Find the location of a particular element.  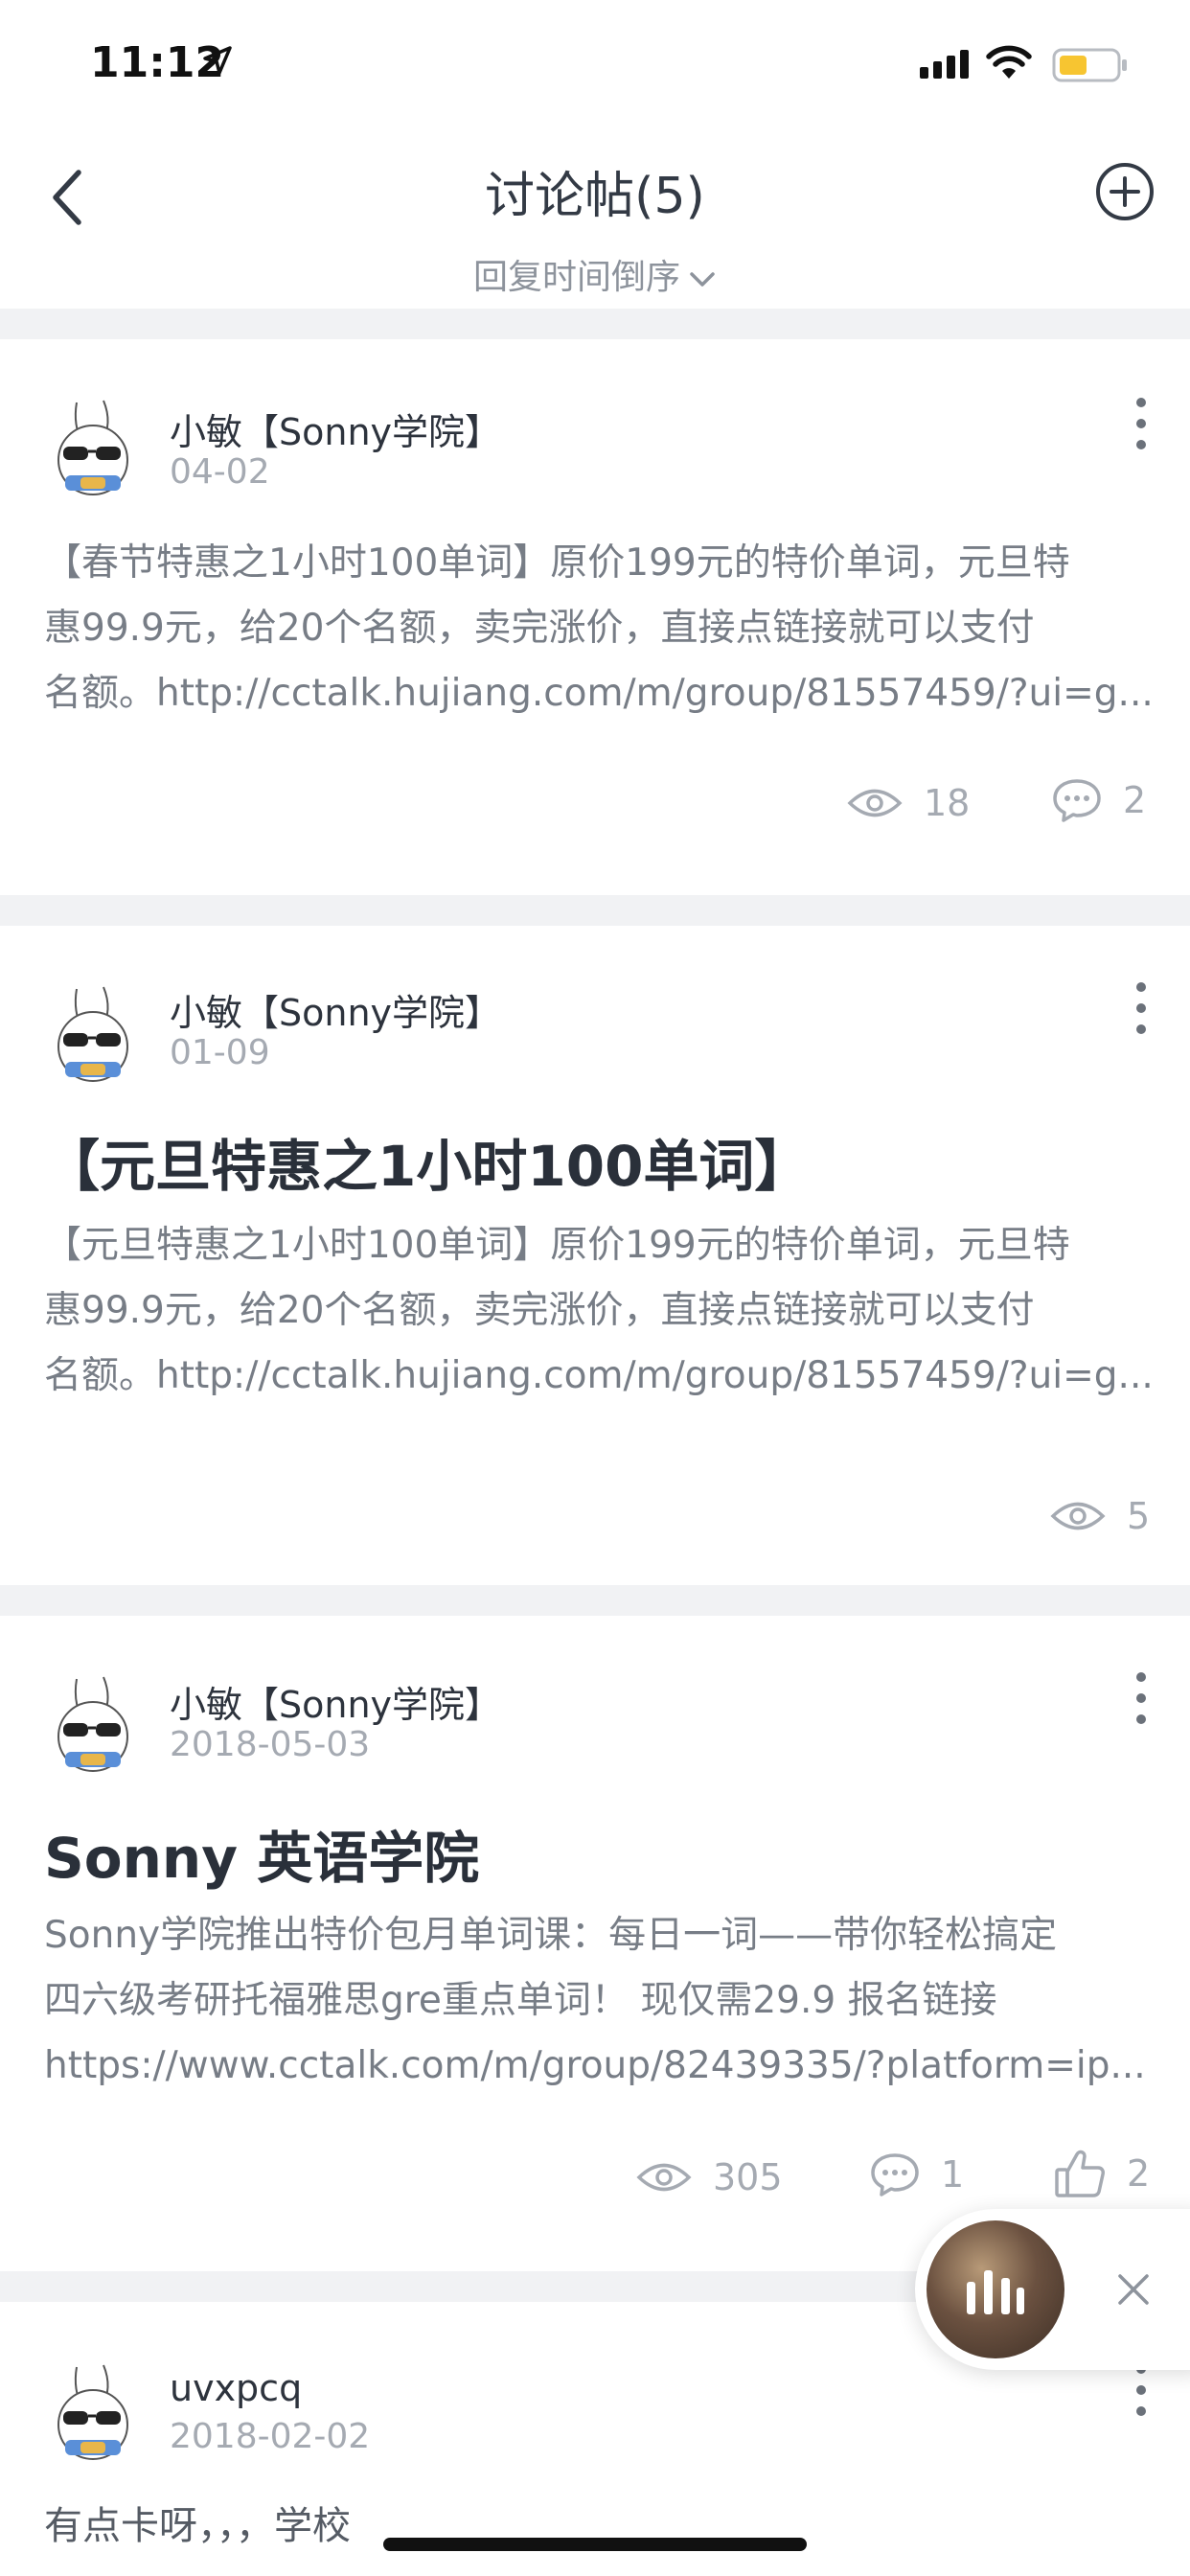

navigation-bar: 讨论帖(5) 回复时间倒序 is located at coordinates (595, 220).